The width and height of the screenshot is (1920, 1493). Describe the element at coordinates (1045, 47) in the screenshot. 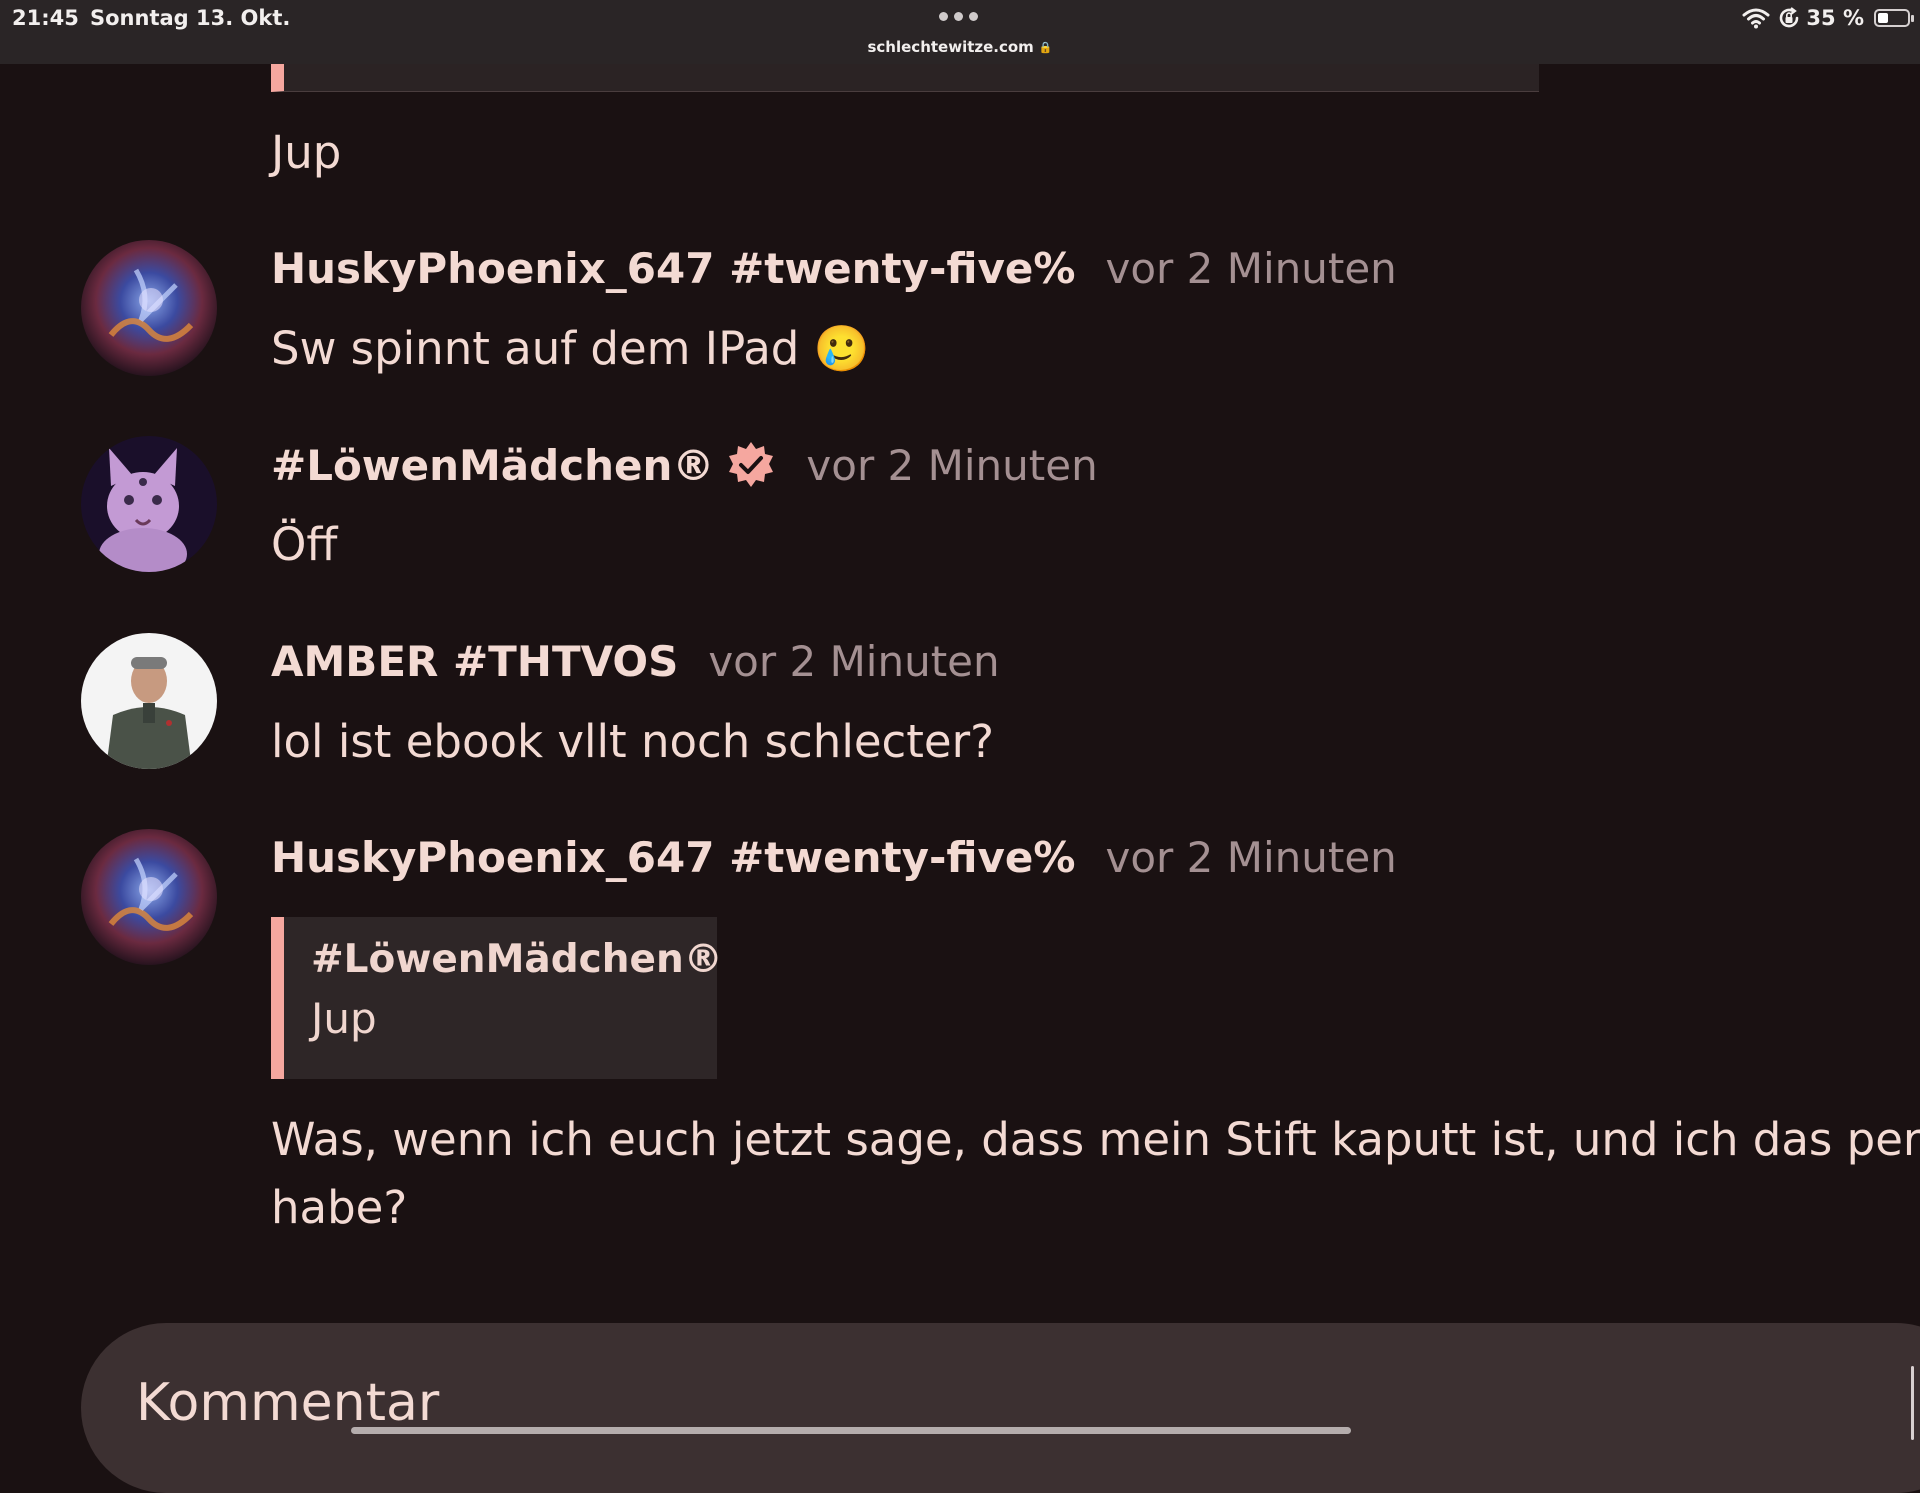

I see `lock-icon: 🔒` at that location.